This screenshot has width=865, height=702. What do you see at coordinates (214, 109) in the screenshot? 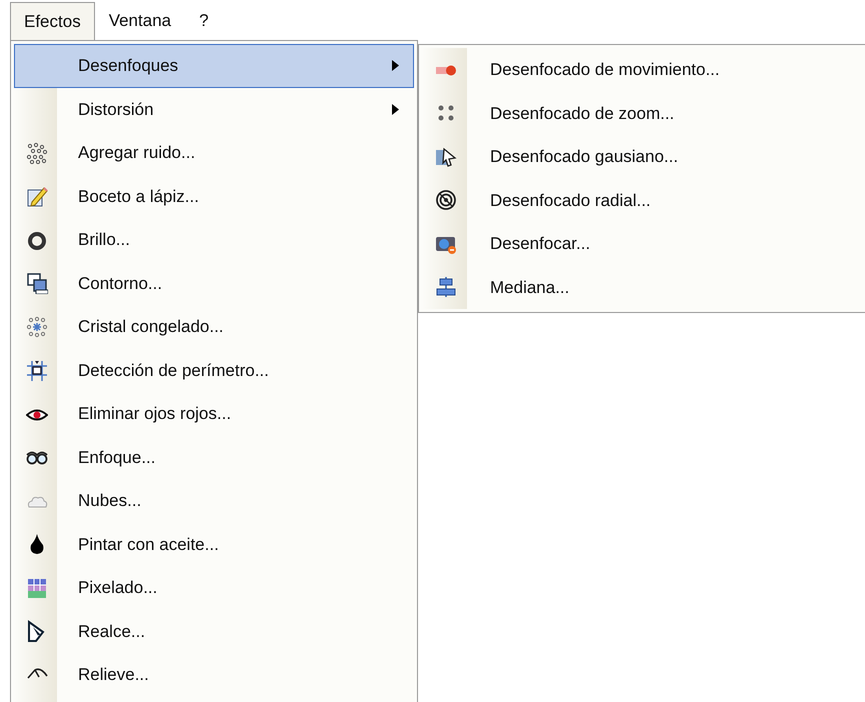
I see `menu-item: Distorsión` at bounding box center [214, 109].